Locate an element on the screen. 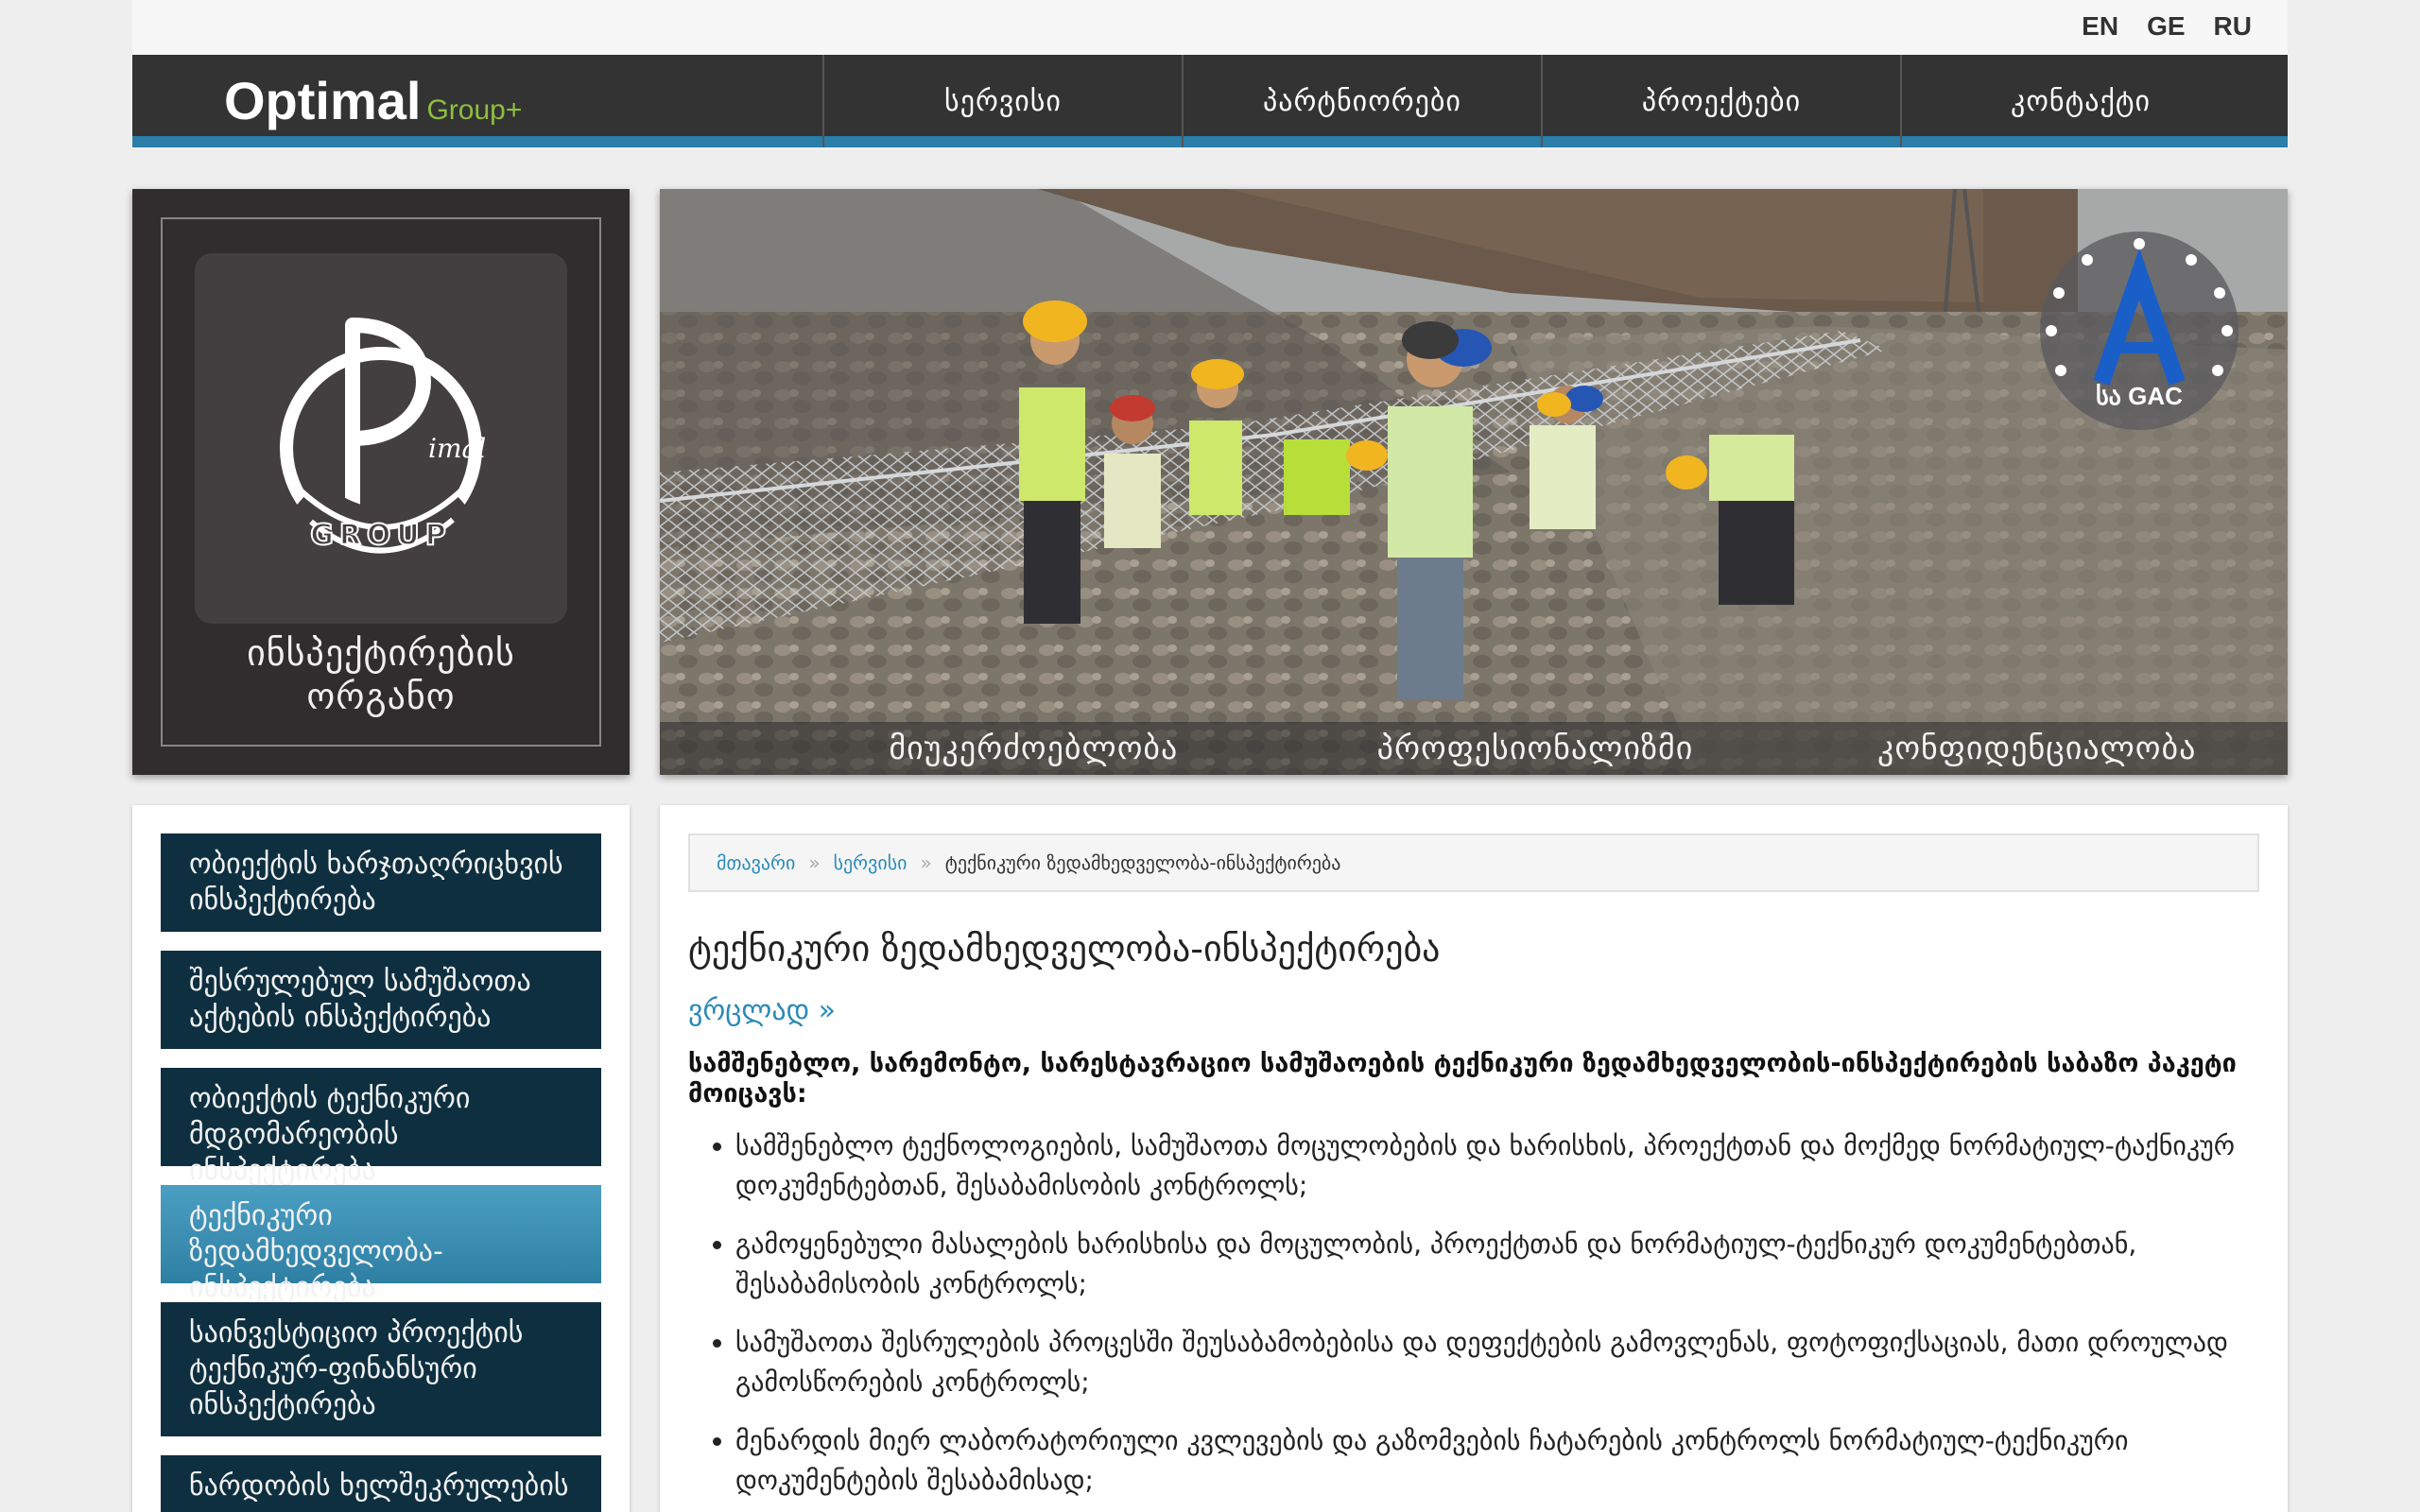 The image size is (2420, 1512). main-menu: სერვისი პარტნიორები პროექტები კონტაქტი is located at coordinates (1540, 101).